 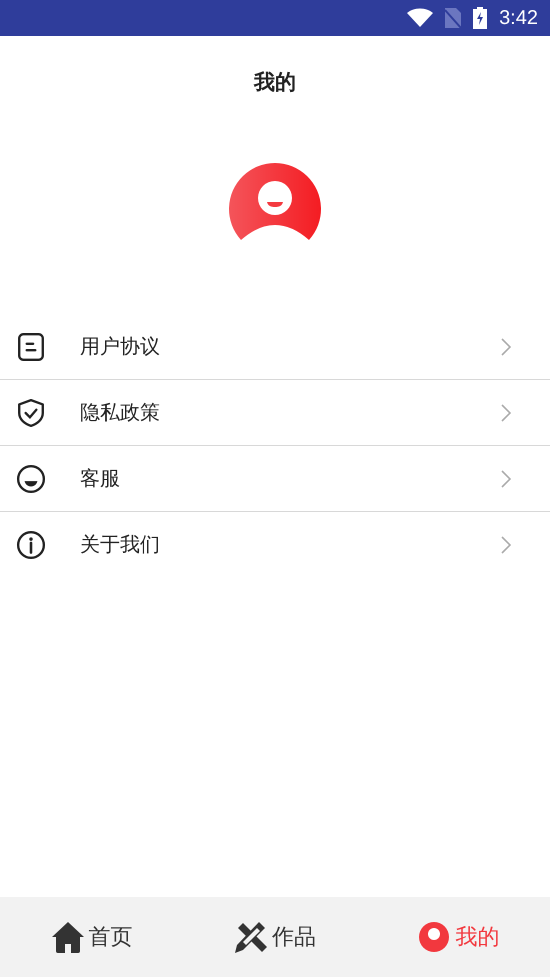 What do you see at coordinates (120, 544) in the screenshot?
I see `menu-label: 关于我们` at bounding box center [120, 544].